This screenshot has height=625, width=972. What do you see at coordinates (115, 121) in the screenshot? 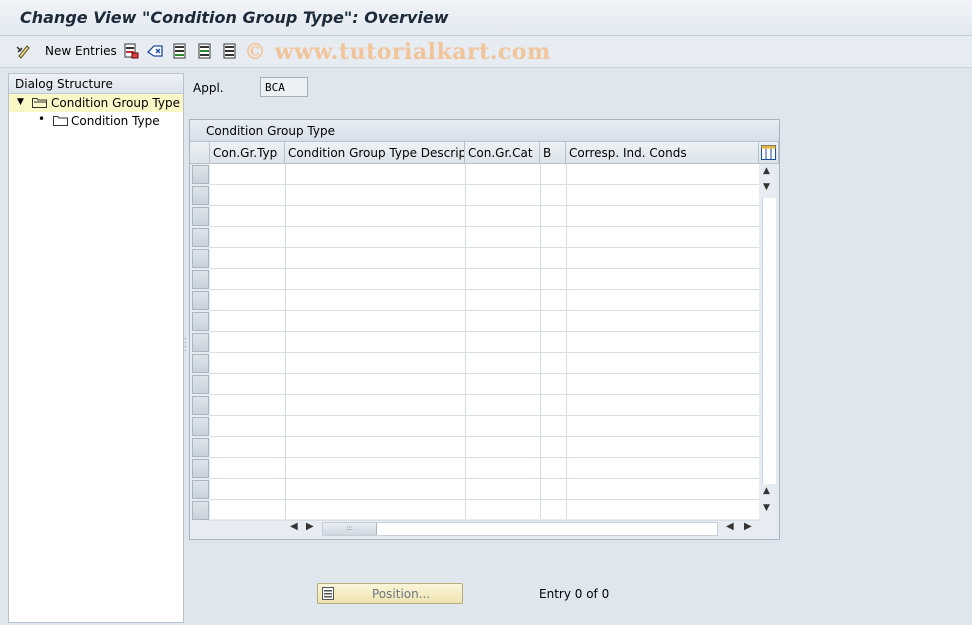
I see `tree-item-label: Condition Type` at bounding box center [115, 121].